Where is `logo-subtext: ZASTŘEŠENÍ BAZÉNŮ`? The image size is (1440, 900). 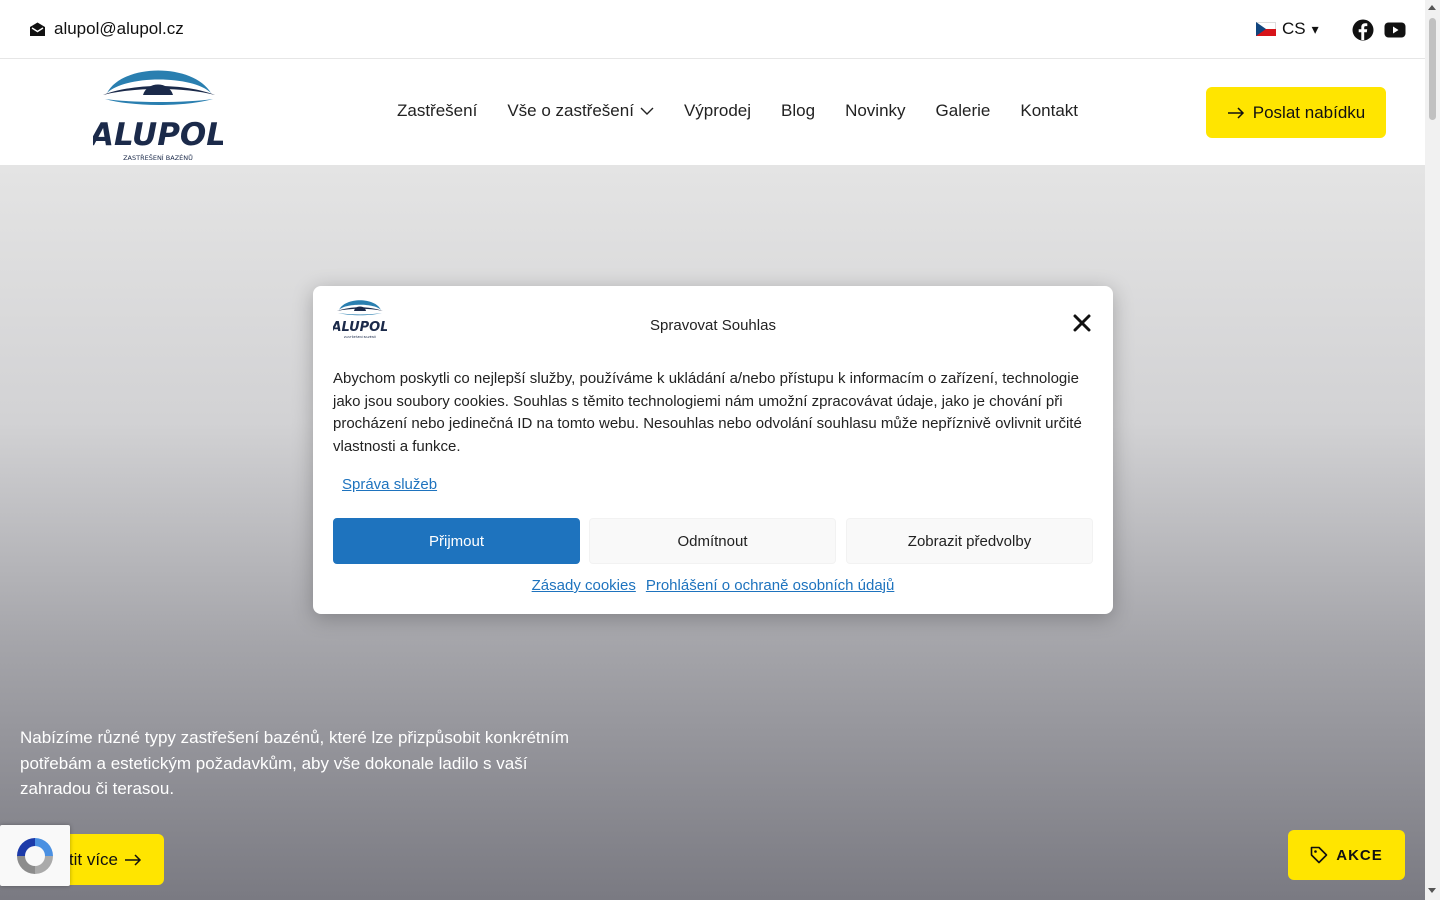 logo-subtext: ZASTŘEŠENÍ BAZÉNŮ is located at coordinates (158, 157).